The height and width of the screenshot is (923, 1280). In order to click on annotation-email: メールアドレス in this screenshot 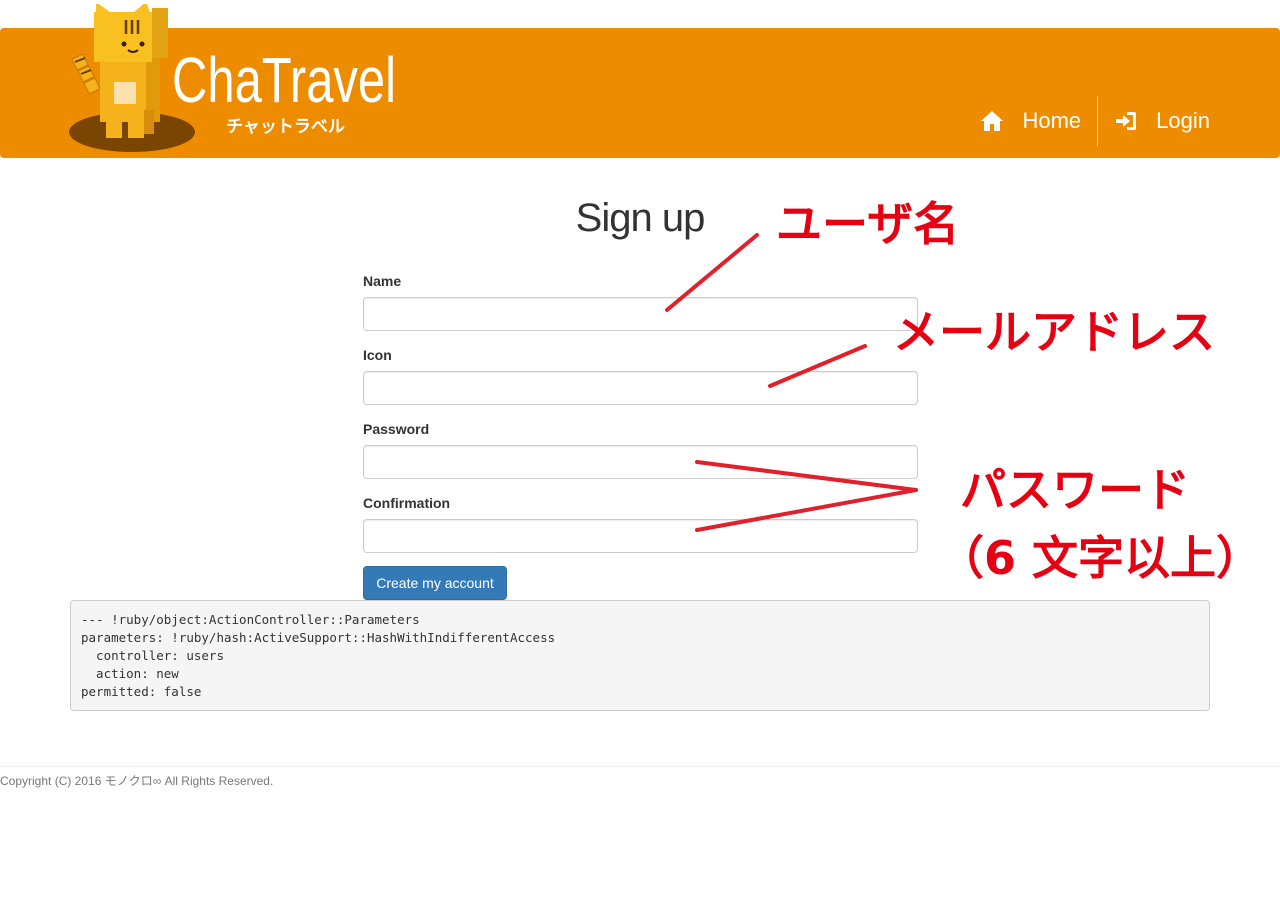, I will do `click(1054, 332)`.